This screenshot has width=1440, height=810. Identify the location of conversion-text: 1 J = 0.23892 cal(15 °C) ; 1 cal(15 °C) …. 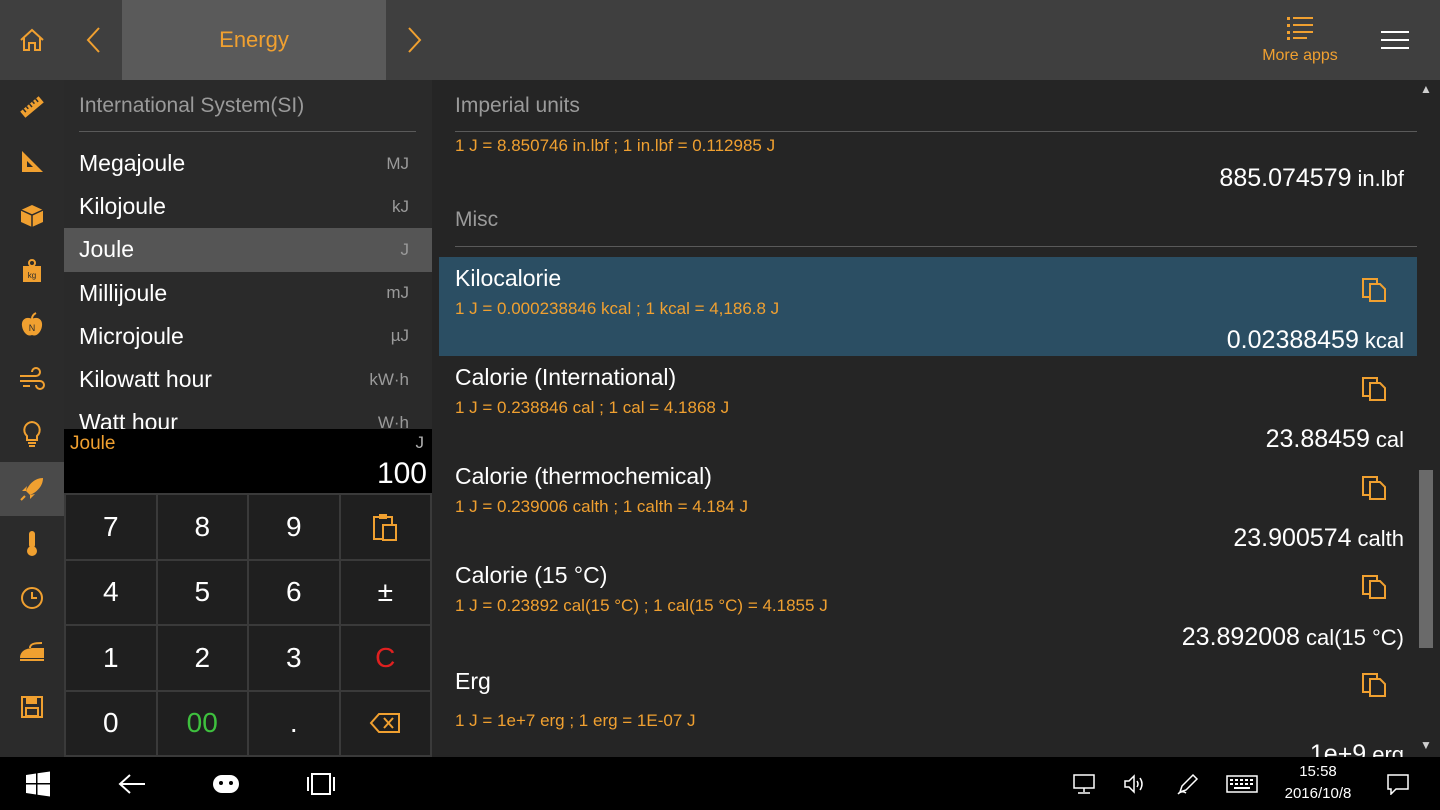
(641, 605).